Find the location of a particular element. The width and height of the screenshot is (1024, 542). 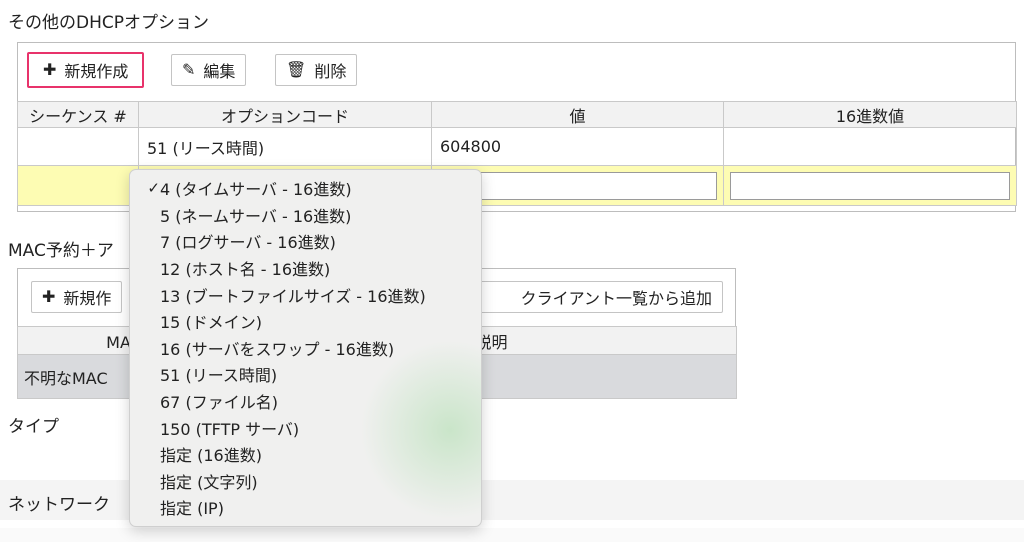

option-item: 12 (ホスト名 - 16進数) is located at coordinates (305, 268).